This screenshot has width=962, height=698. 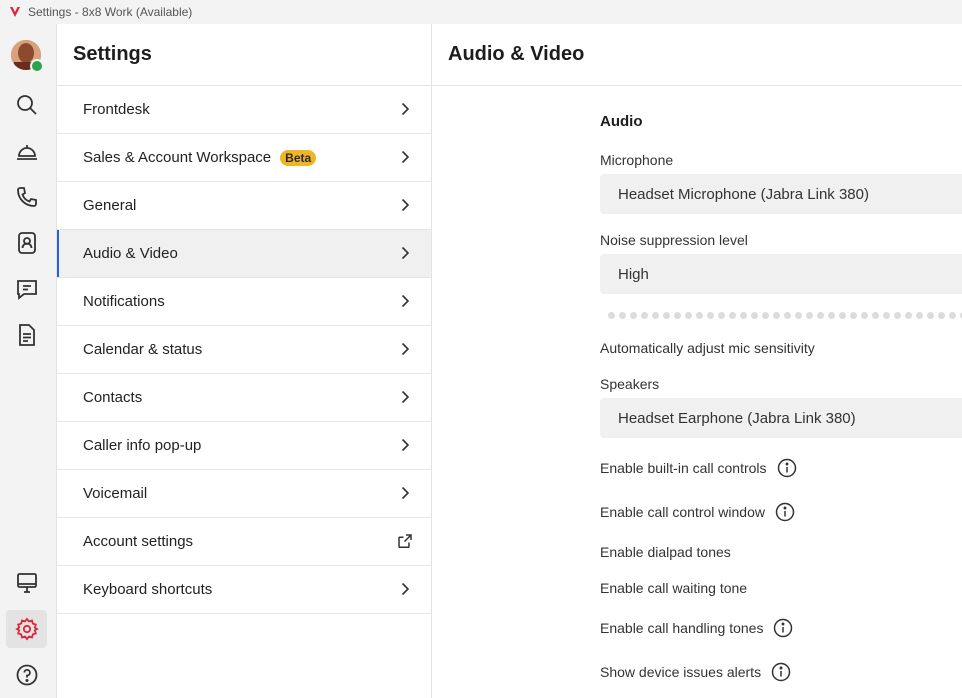 What do you see at coordinates (37, 66) in the screenshot?
I see `presence-status-icon` at bounding box center [37, 66].